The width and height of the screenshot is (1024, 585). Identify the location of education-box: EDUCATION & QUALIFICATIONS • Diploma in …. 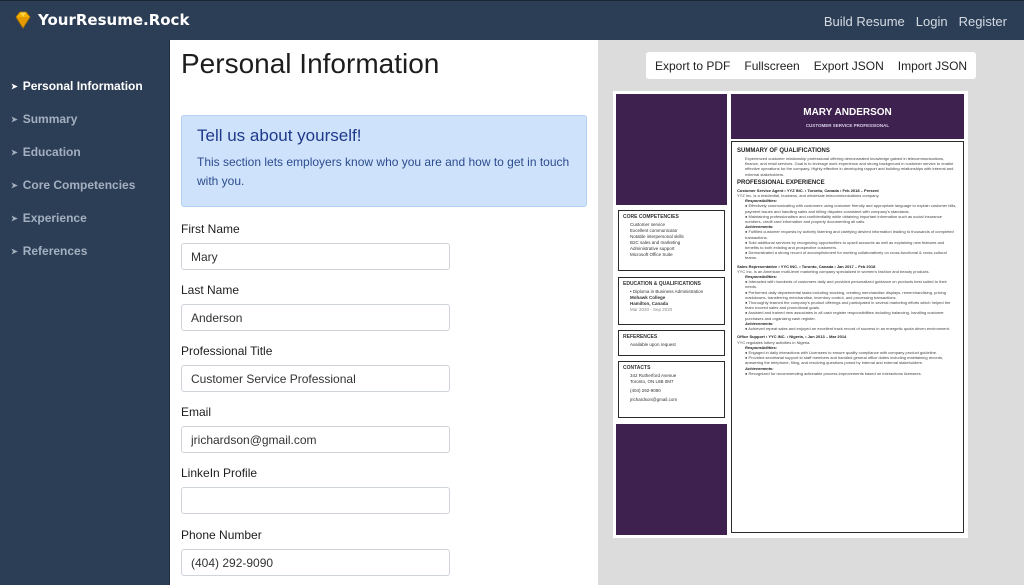
(671, 301).